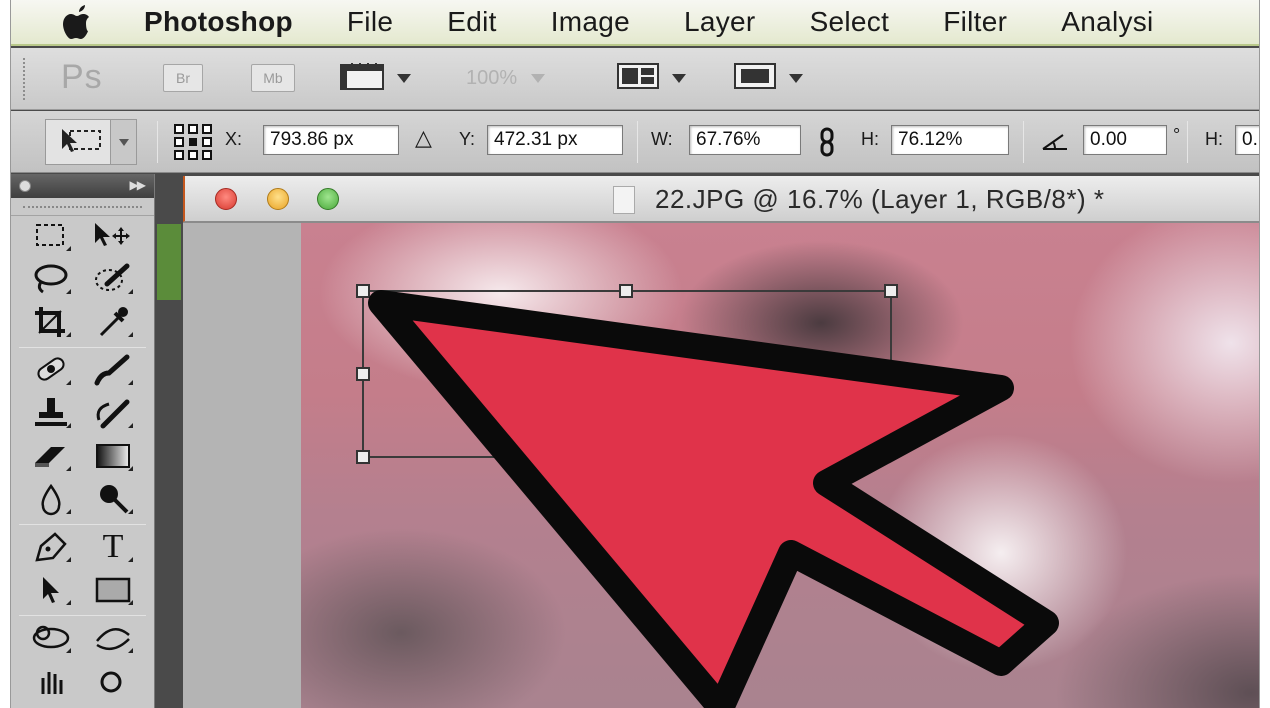  I want to click on menu-filter: Filter, so click(975, 22).